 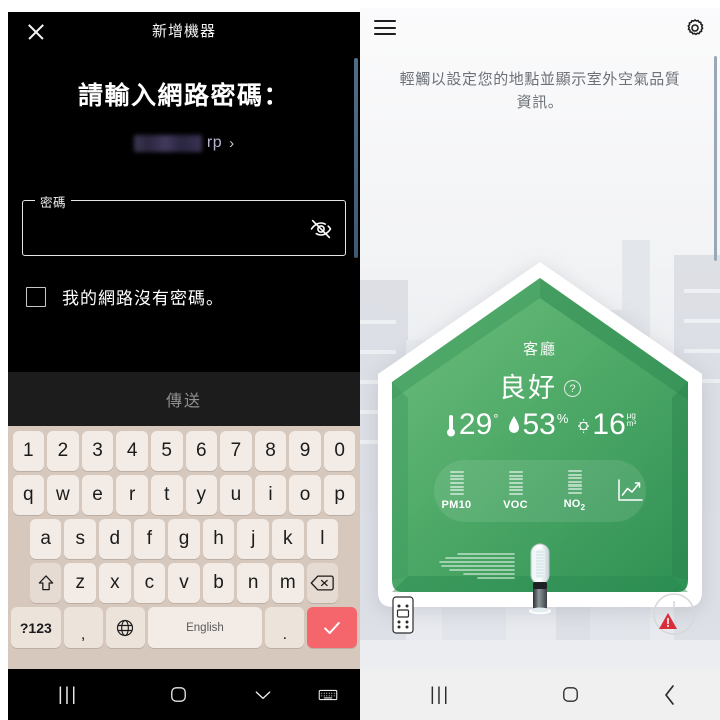 What do you see at coordinates (270, 495) in the screenshot?
I see `key-i: i` at bounding box center [270, 495].